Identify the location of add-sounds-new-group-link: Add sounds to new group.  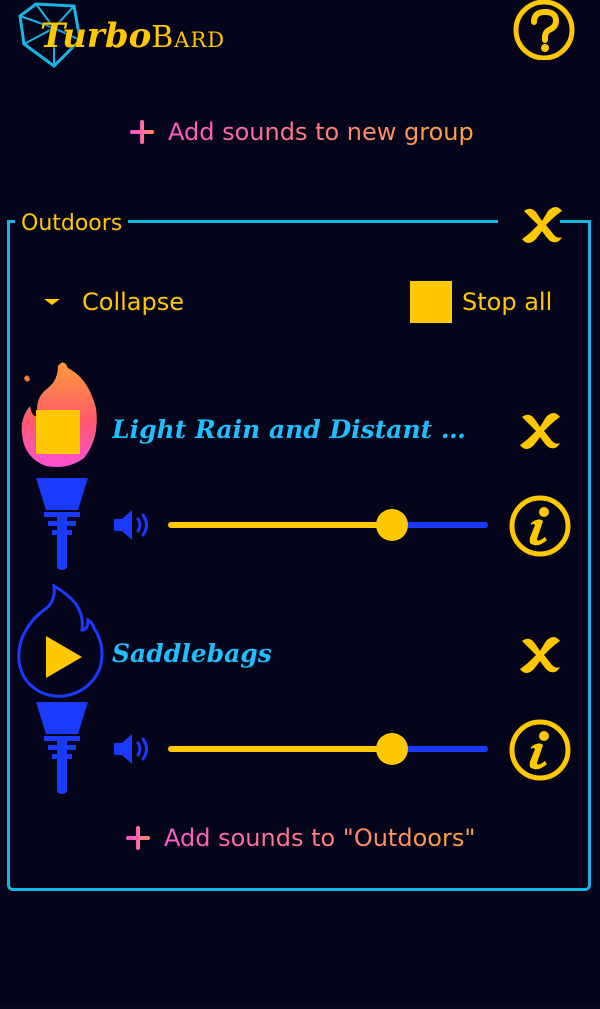
(302, 132).